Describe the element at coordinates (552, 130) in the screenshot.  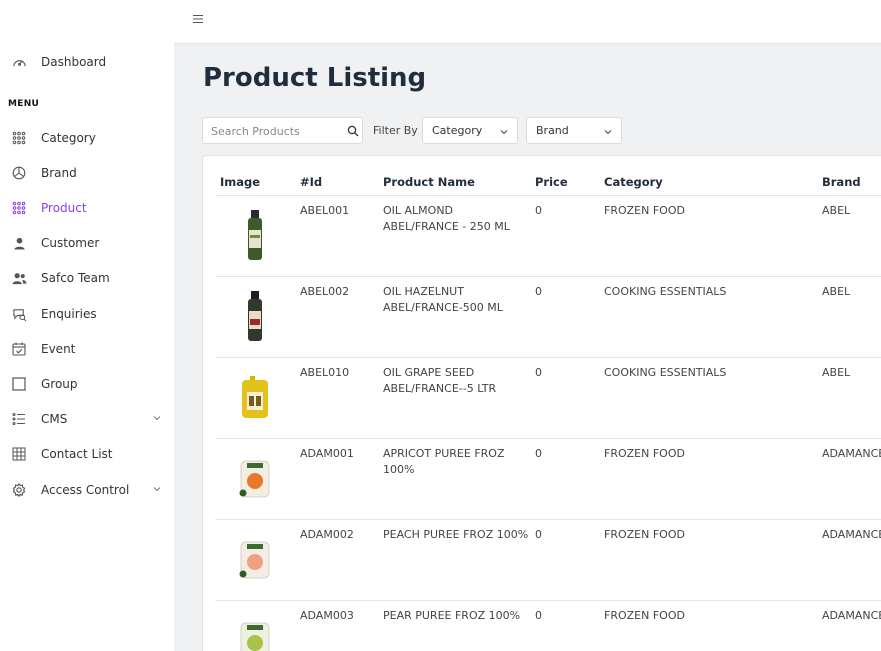
I see `brand-select-value: Brand` at that location.